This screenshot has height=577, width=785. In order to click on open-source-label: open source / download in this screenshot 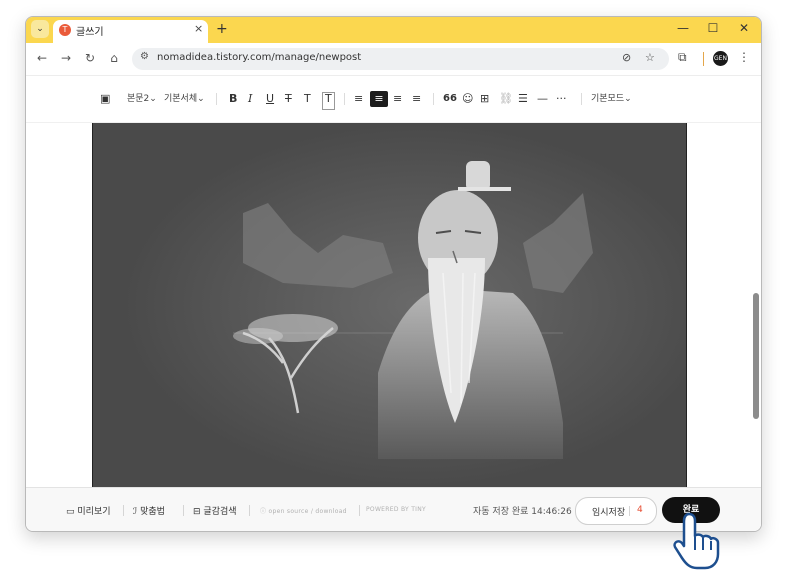, I will do `click(307, 511)`.